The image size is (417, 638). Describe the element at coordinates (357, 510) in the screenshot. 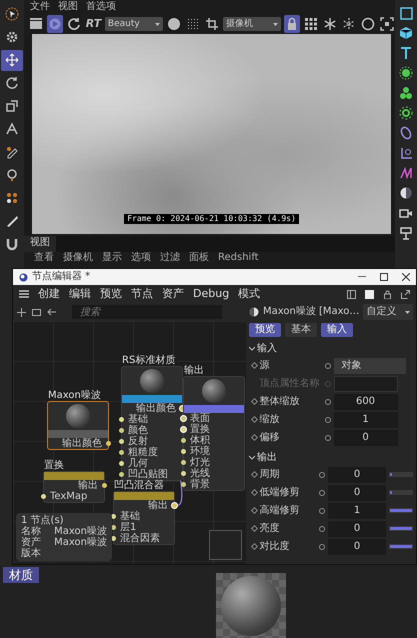

I see `number-field: 1` at that location.